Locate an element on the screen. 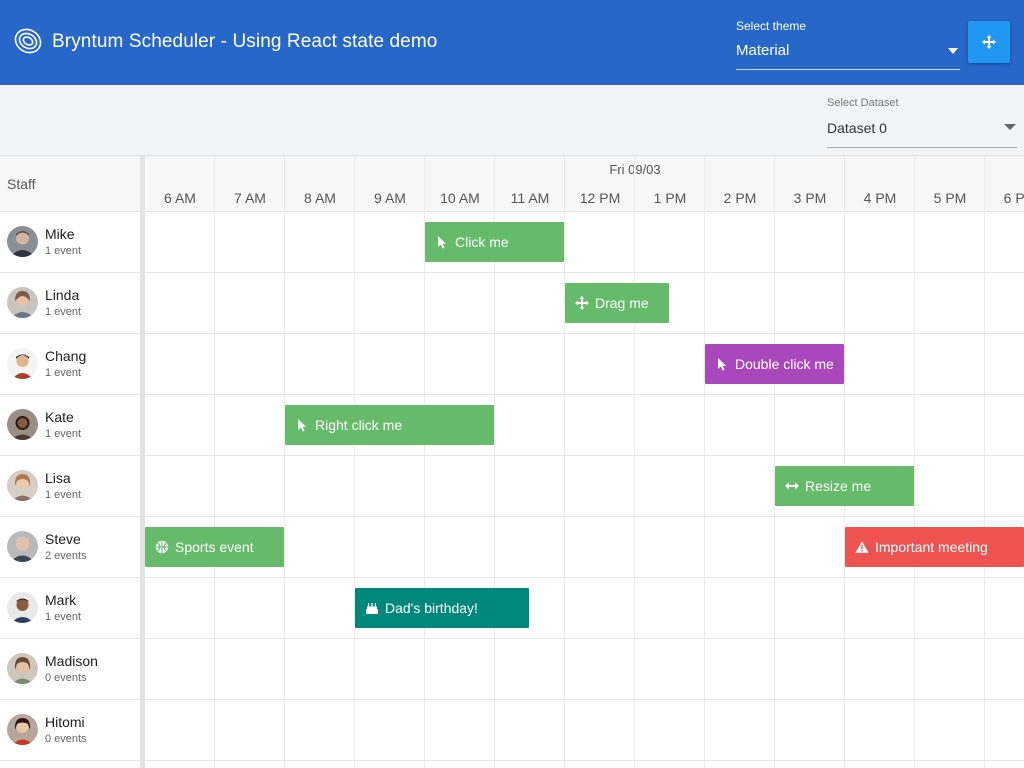  staff-name: Chang is located at coordinates (66, 356).